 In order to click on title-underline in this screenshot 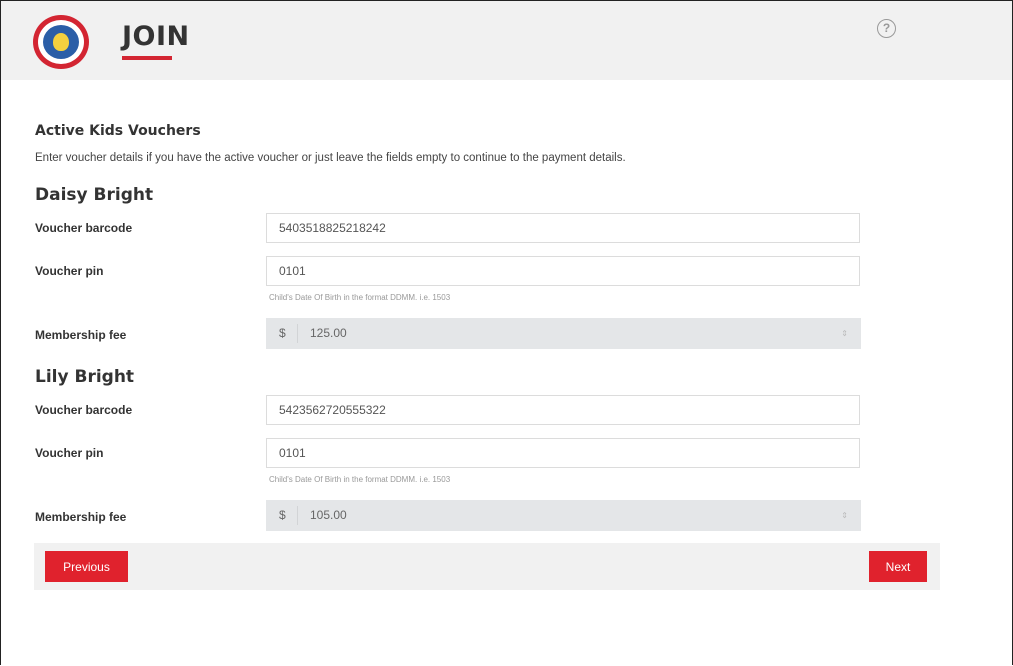, I will do `click(147, 58)`.